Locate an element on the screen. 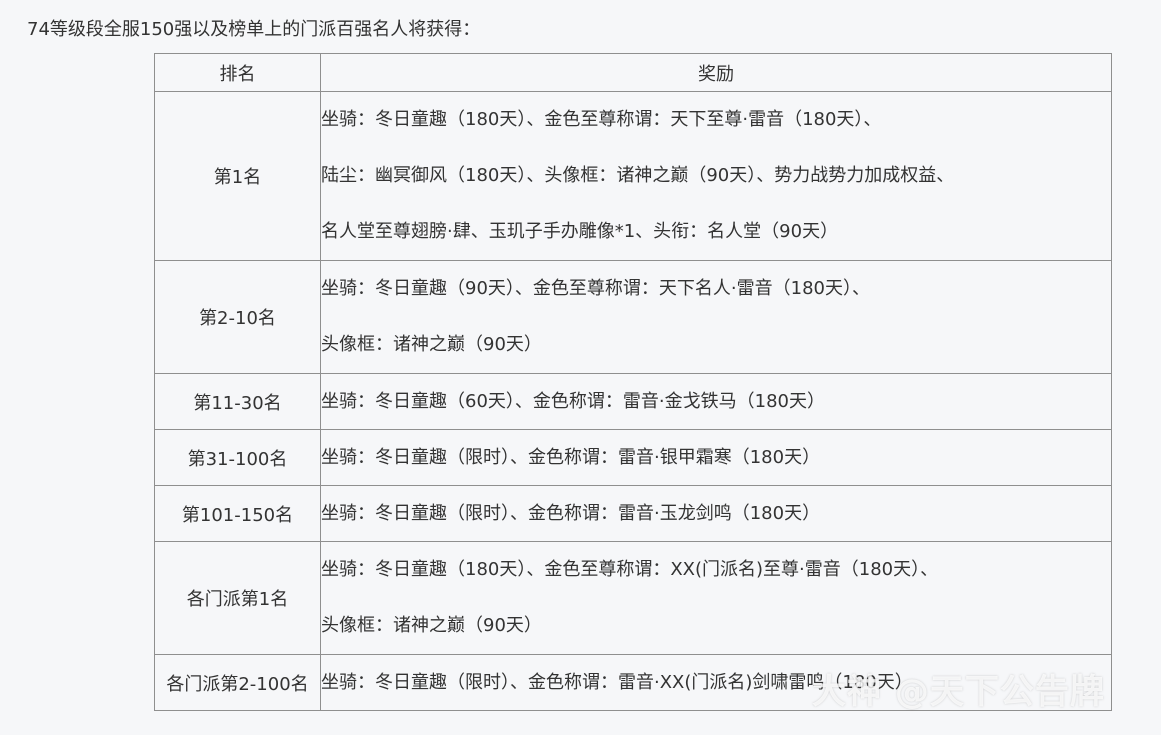 The width and height of the screenshot is (1161, 735). reward-cell: 坐骑：冬日童趣（限时）、金色称谓：雷音·银甲霜寒（180天） is located at coordinates (716, 457).